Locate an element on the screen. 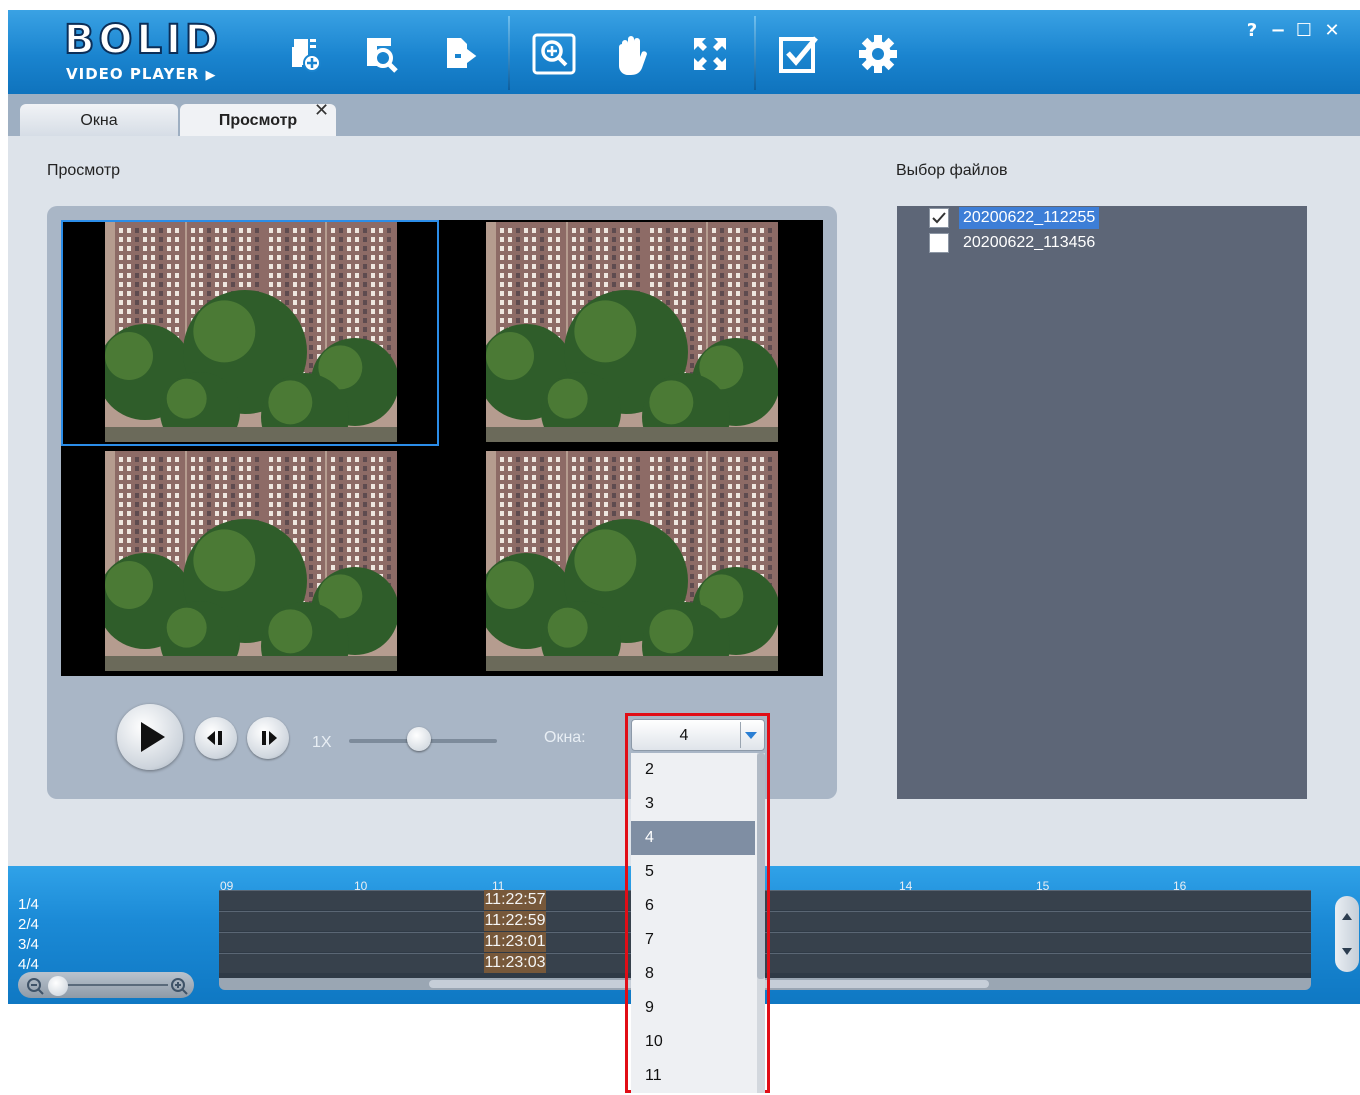 This screenshot has width=1360, height=1095. checkmark-icon is located at coordinates (939, 218).